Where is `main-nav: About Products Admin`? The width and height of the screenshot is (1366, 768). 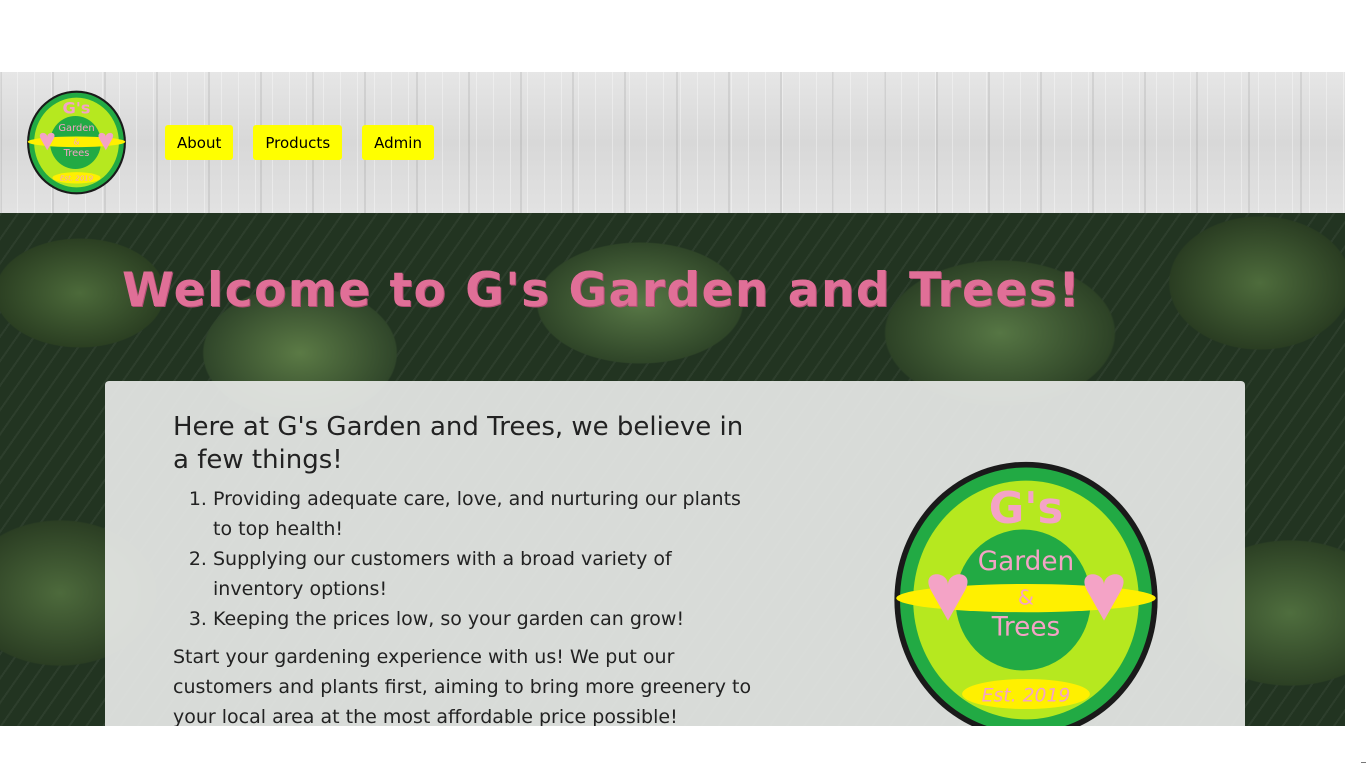
main-nav: About Products Admin is located at coordinates (299, 142).